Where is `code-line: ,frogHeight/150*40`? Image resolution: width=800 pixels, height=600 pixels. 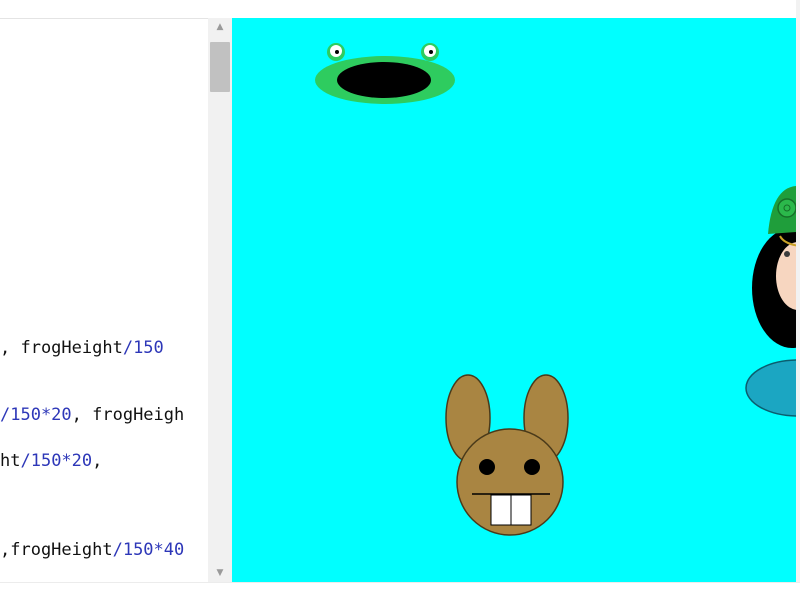
code-line: ,frogHeight/150*40 is located at coordinates (92, 550).